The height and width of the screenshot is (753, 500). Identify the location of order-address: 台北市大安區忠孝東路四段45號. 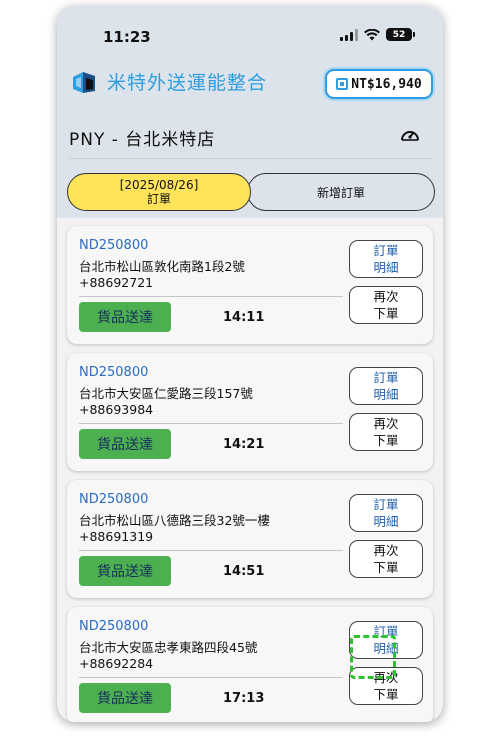
(168, 647).